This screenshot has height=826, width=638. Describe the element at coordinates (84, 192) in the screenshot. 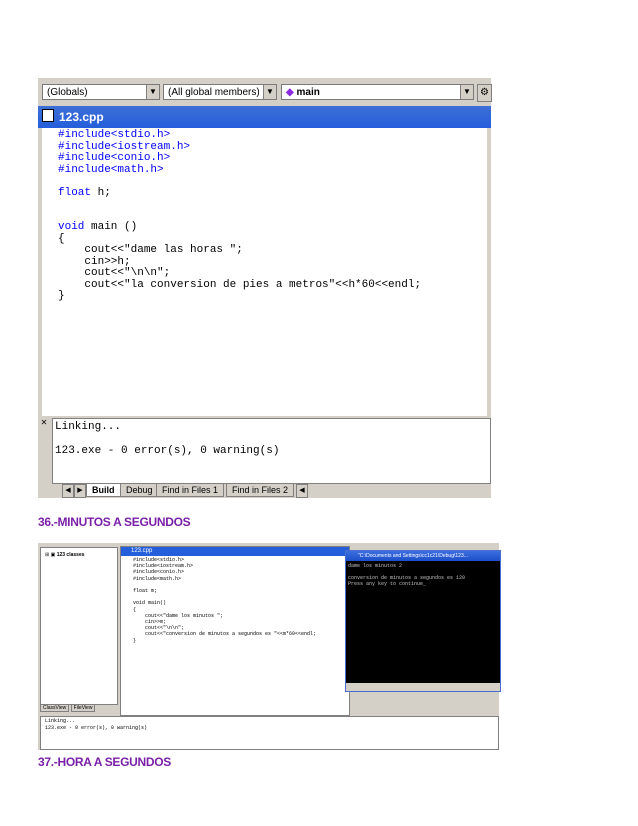

I see `code-line: float h;` at that location.